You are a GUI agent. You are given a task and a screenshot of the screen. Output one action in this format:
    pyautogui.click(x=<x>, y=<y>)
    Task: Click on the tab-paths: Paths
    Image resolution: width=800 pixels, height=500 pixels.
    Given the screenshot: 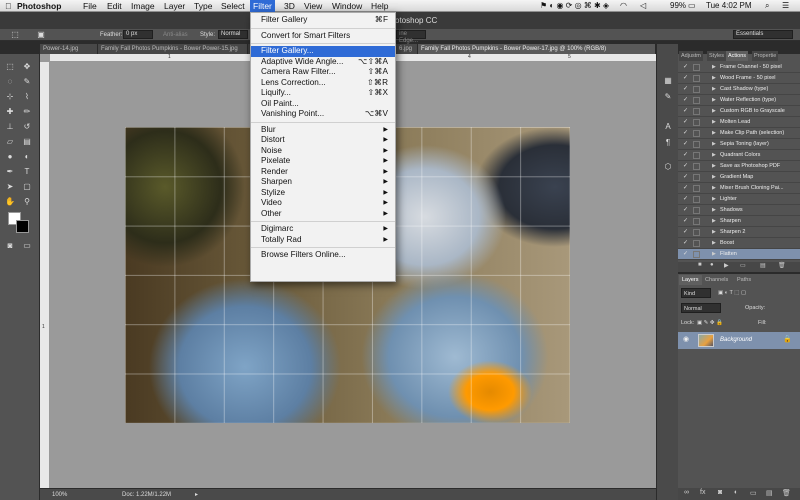 What is the action you would take?
    pyautogui.click(x=744, y=280)
    